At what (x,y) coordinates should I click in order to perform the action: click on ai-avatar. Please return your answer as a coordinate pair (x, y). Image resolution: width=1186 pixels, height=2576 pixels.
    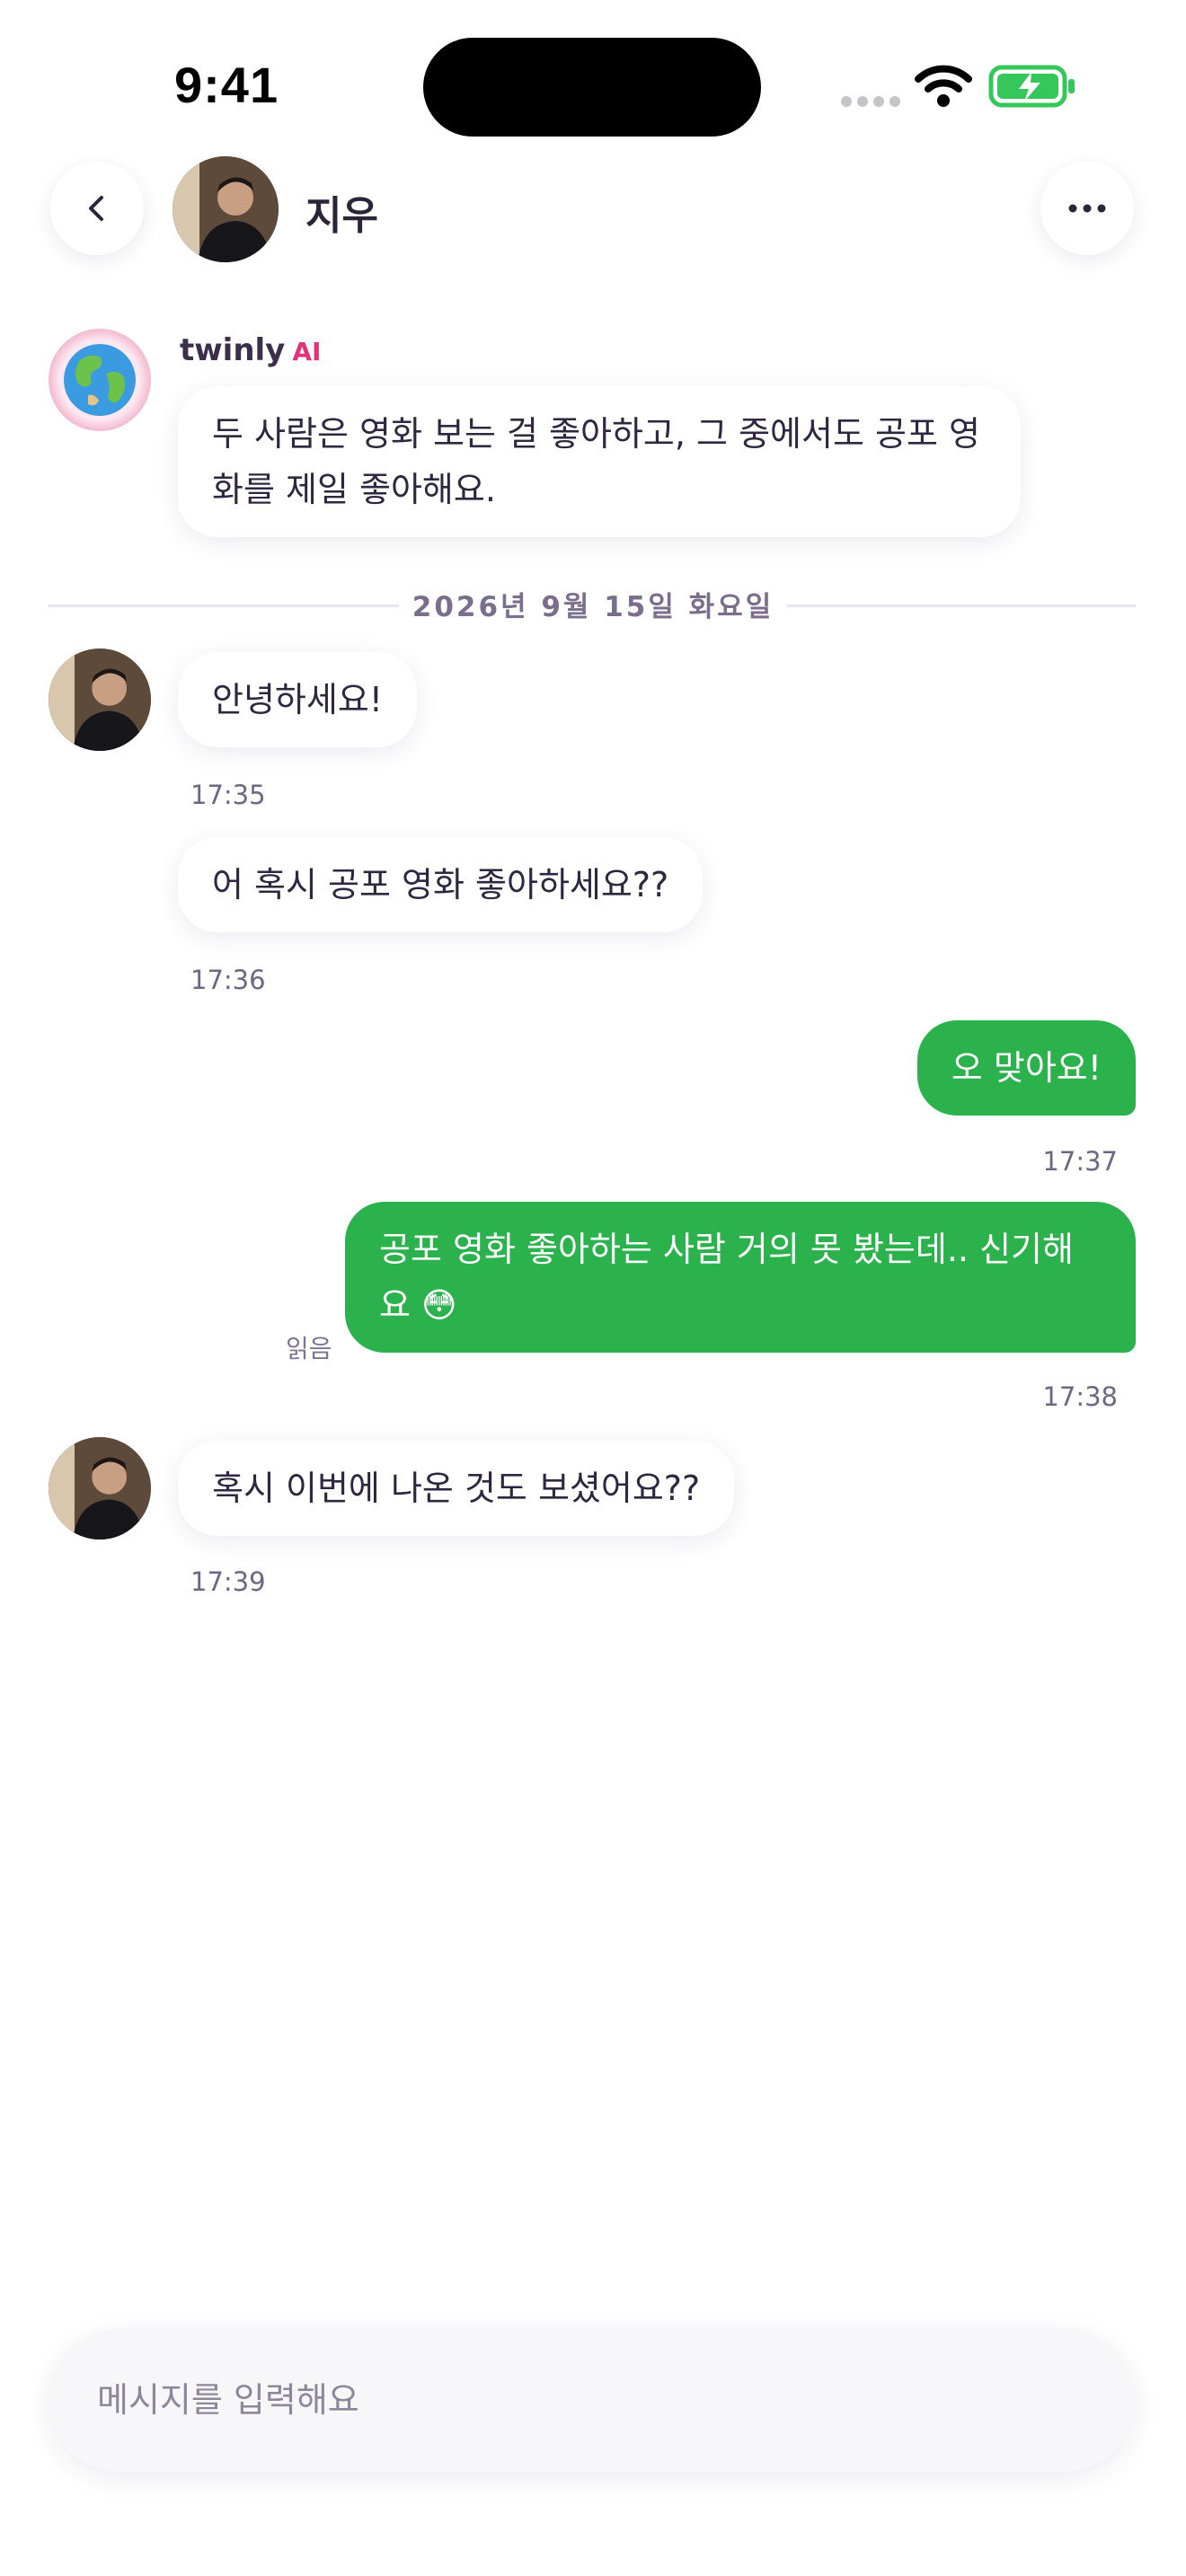
    Looking at the image, I should click on (100, 380).